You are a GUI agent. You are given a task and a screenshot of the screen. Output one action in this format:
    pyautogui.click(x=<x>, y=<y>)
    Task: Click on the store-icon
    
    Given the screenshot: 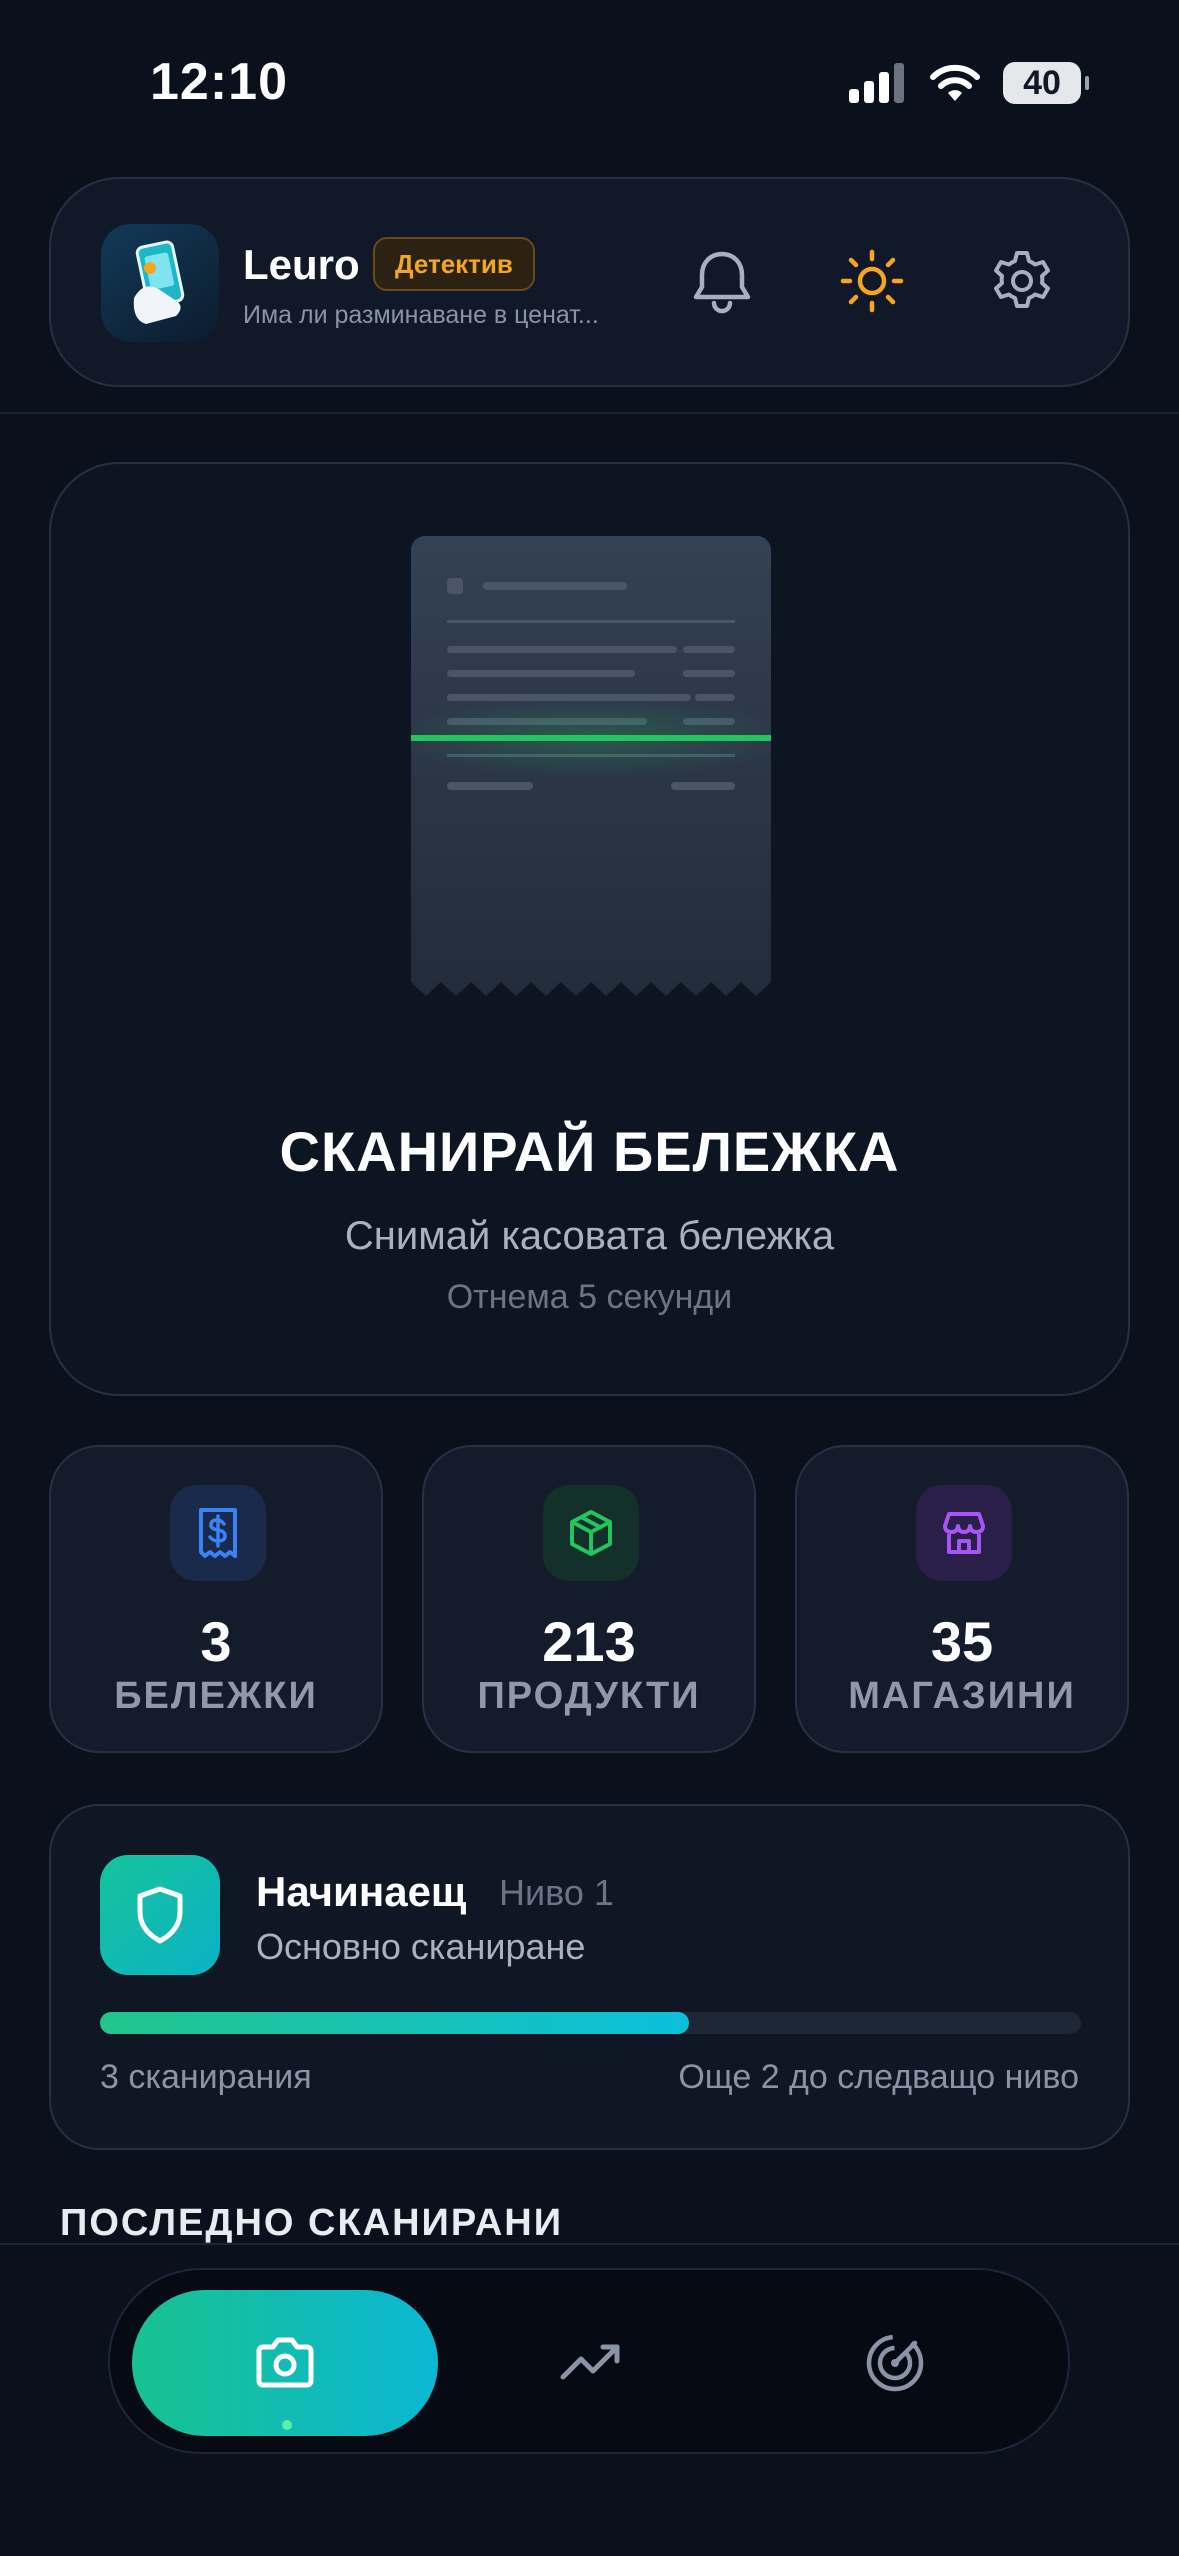 What is the action you would take?
    pyautogui.click(x=964, y=1533)
    